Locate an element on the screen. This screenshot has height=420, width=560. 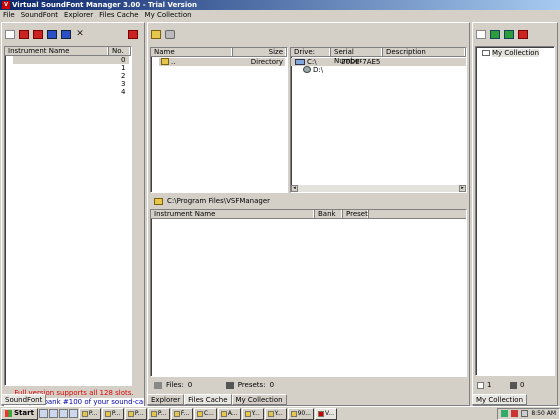
upload-icon is located at coordinates (66, 34).